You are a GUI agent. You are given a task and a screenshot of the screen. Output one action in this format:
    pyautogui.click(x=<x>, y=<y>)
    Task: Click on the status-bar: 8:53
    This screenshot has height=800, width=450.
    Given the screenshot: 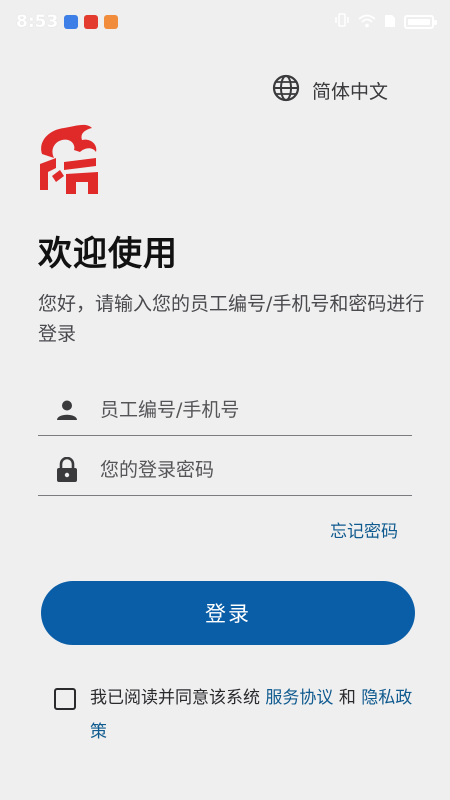 What is the action you would take?
    pyautogui.click(x=225, y=22)
    